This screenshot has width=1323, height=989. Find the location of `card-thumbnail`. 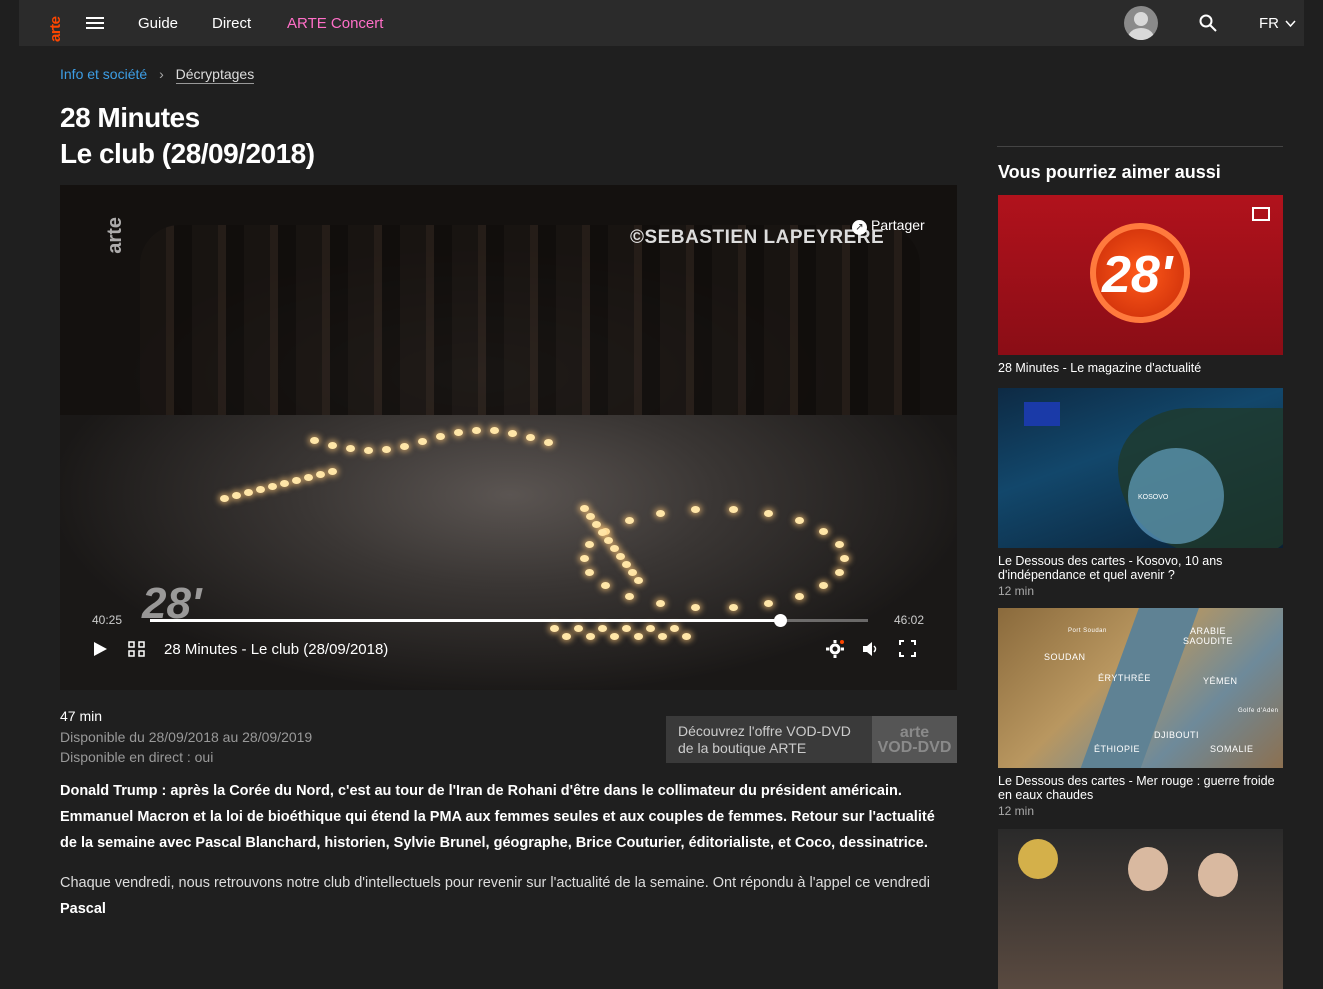

card-thumbnail is located at coordinates (1140, 909).